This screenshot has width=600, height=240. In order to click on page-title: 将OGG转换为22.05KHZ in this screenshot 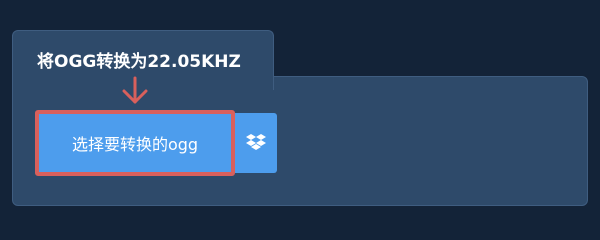, I will do `click(139, 62)`.